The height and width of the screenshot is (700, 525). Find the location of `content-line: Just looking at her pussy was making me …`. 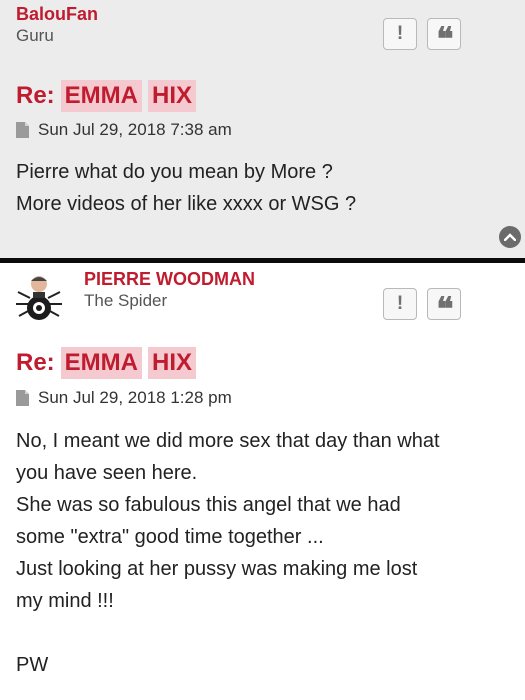

content-line: Just looking at her pussy was making me … is located at coordinates (217, 569).